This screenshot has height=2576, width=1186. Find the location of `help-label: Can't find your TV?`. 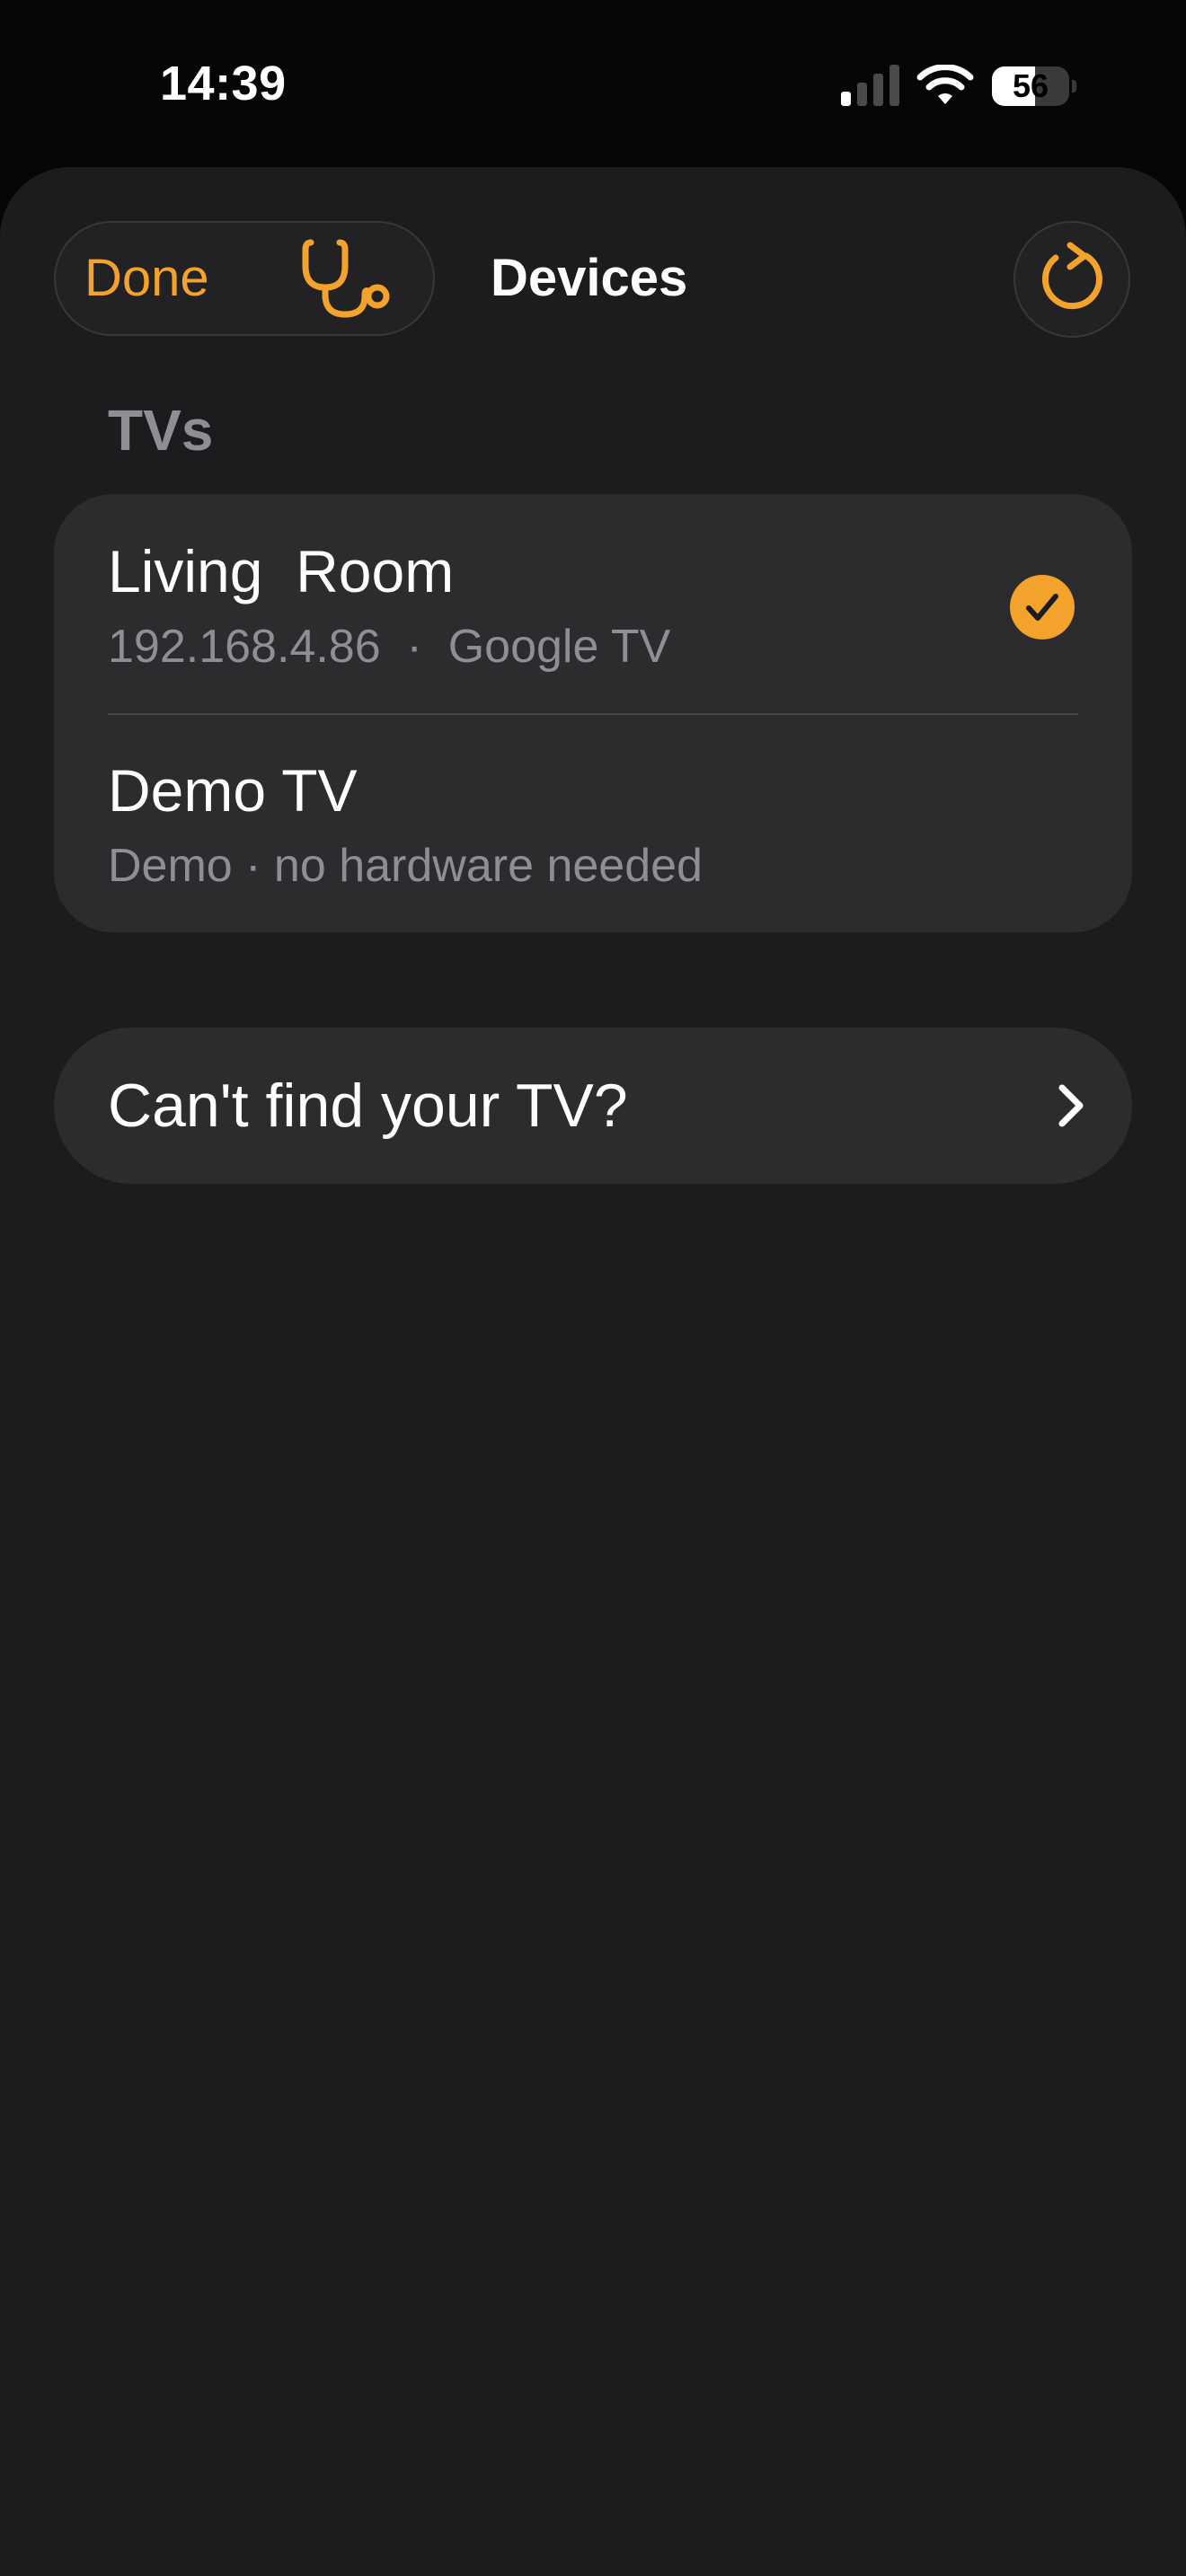

help-label: Can't find your TV? is located at coordinates (368, 1106).